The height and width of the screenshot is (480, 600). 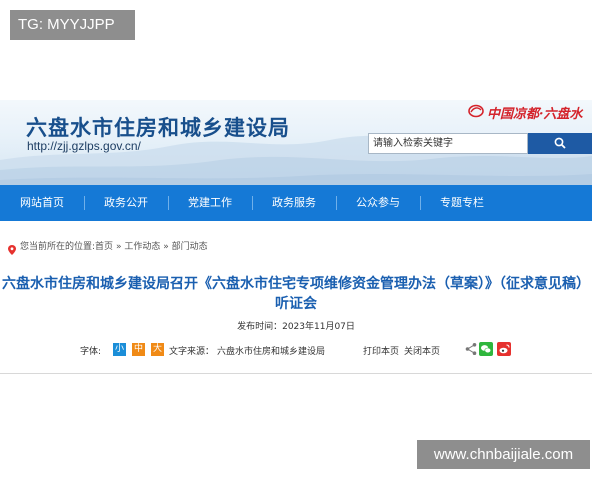 What do you see at coordinates (535, 114) in the screenshot?
I see `logo-text: 中国凉都·六盘水` at bounding box center [535, 114].